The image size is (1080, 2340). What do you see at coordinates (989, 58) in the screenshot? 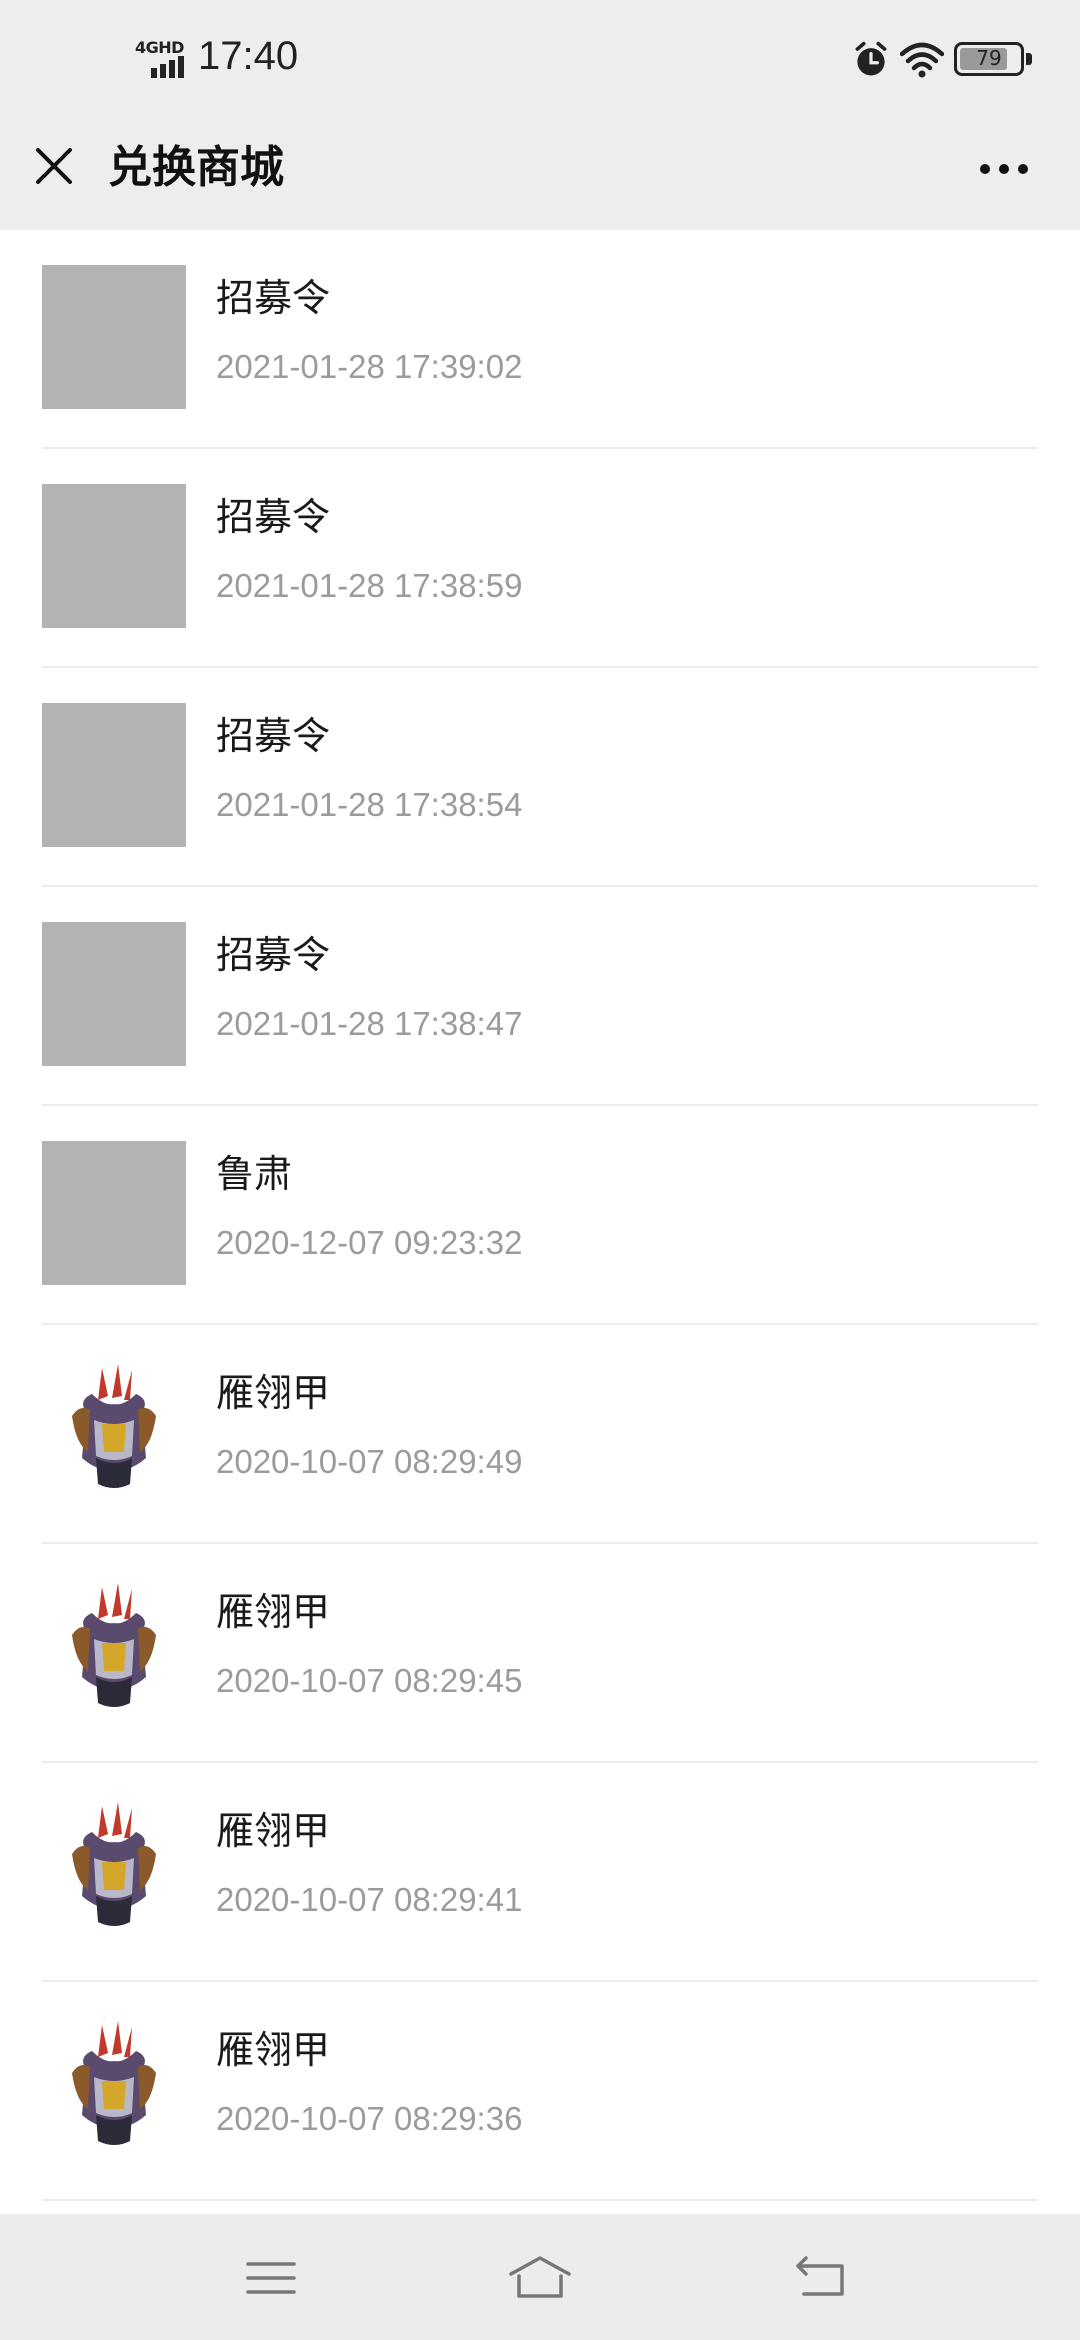
I see `battery-level: 79` at bounding box center [989, 58].